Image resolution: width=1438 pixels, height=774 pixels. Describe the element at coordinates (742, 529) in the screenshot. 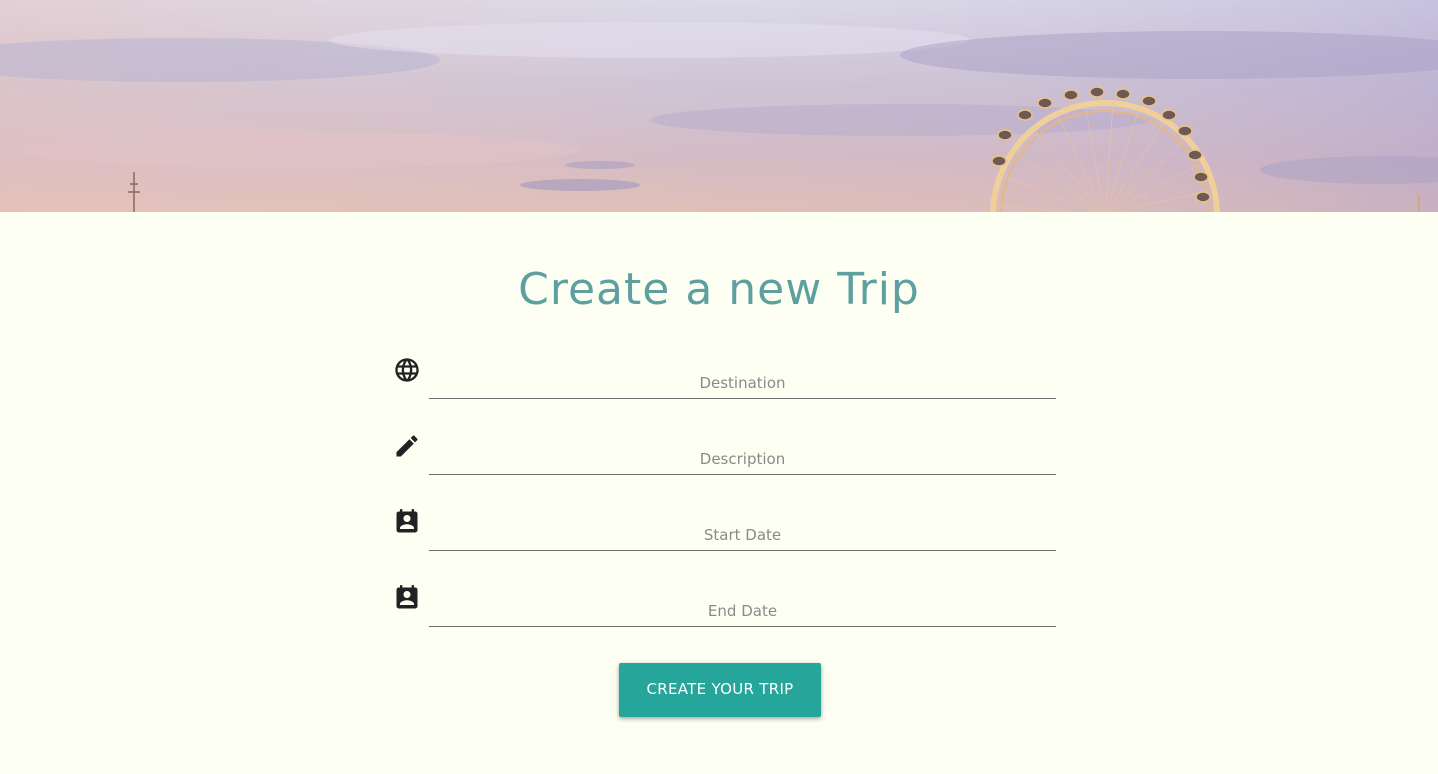

I see `start-date-input` at that location.